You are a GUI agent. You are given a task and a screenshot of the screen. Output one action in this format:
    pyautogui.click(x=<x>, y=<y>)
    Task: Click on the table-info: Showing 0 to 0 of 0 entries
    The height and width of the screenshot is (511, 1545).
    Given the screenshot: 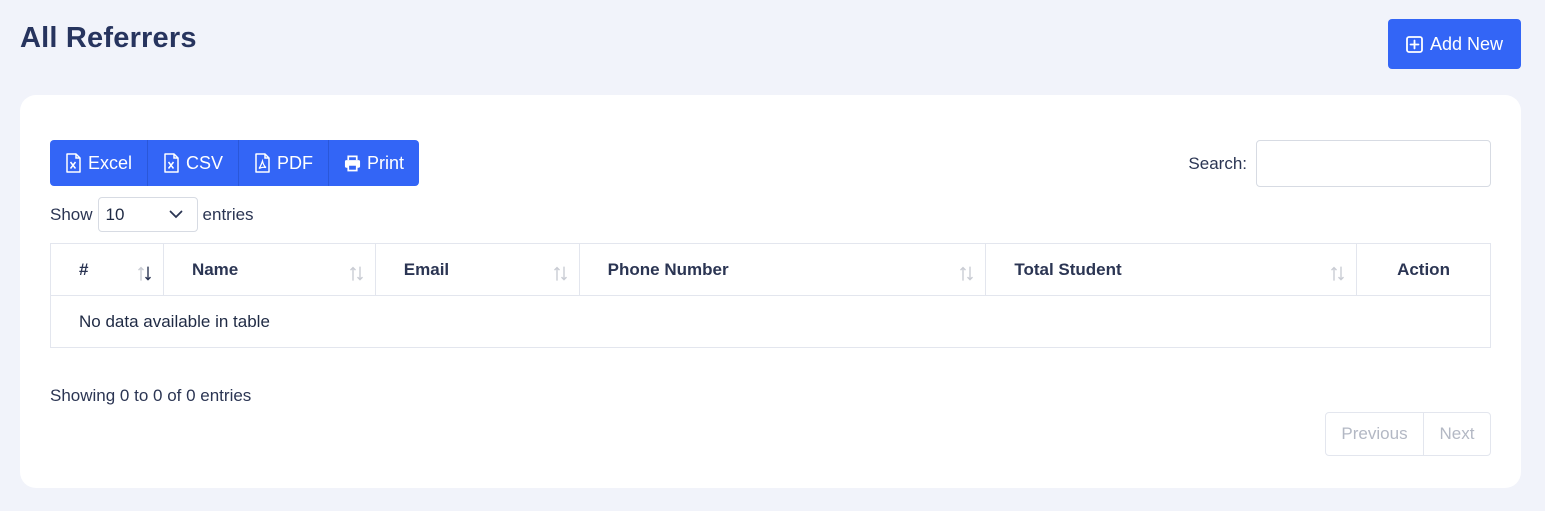 What is the action you would take?
    pyautogui.click(x=151, y=395)
    